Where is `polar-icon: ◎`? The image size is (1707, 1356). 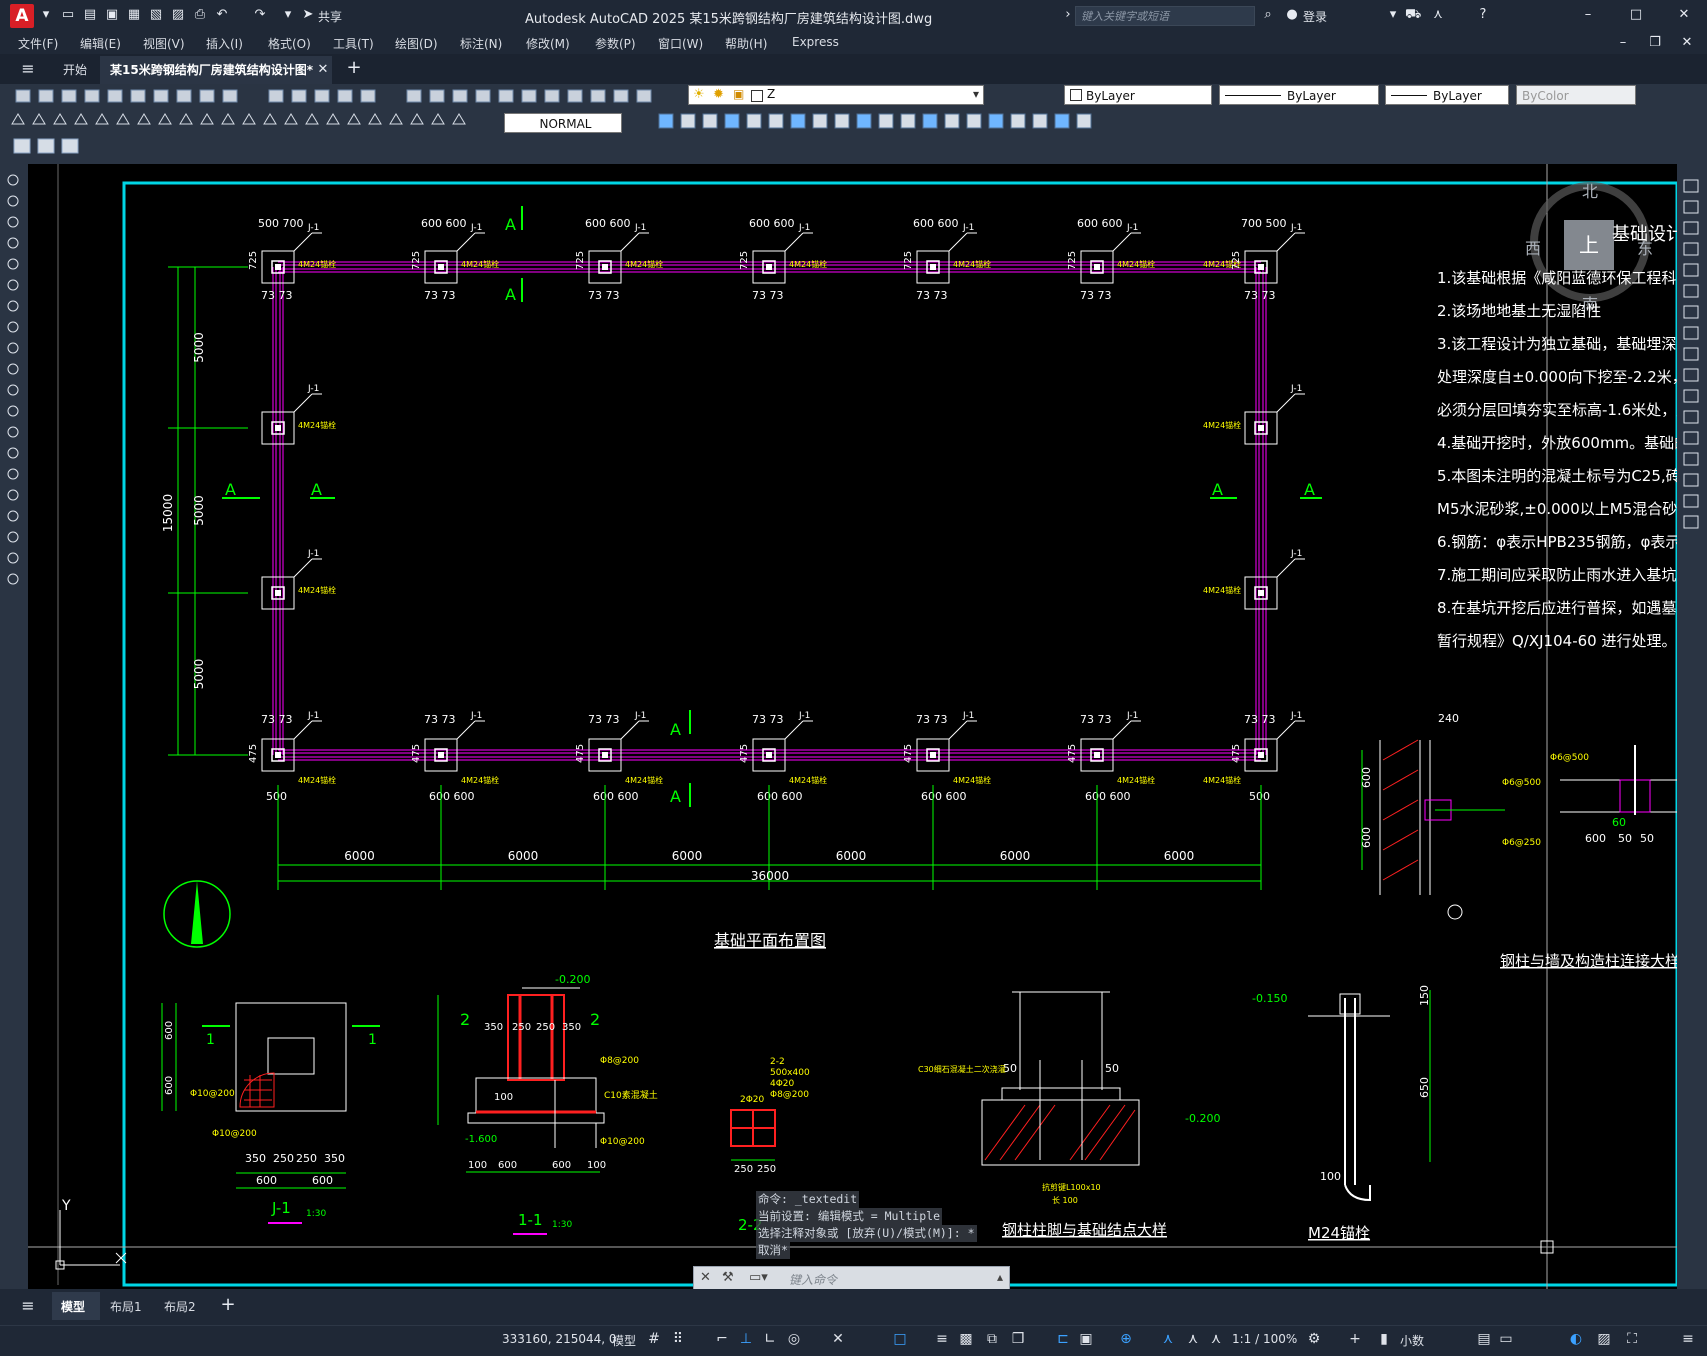 polar-icon: ◎ is located at coordinates (794, 1339).